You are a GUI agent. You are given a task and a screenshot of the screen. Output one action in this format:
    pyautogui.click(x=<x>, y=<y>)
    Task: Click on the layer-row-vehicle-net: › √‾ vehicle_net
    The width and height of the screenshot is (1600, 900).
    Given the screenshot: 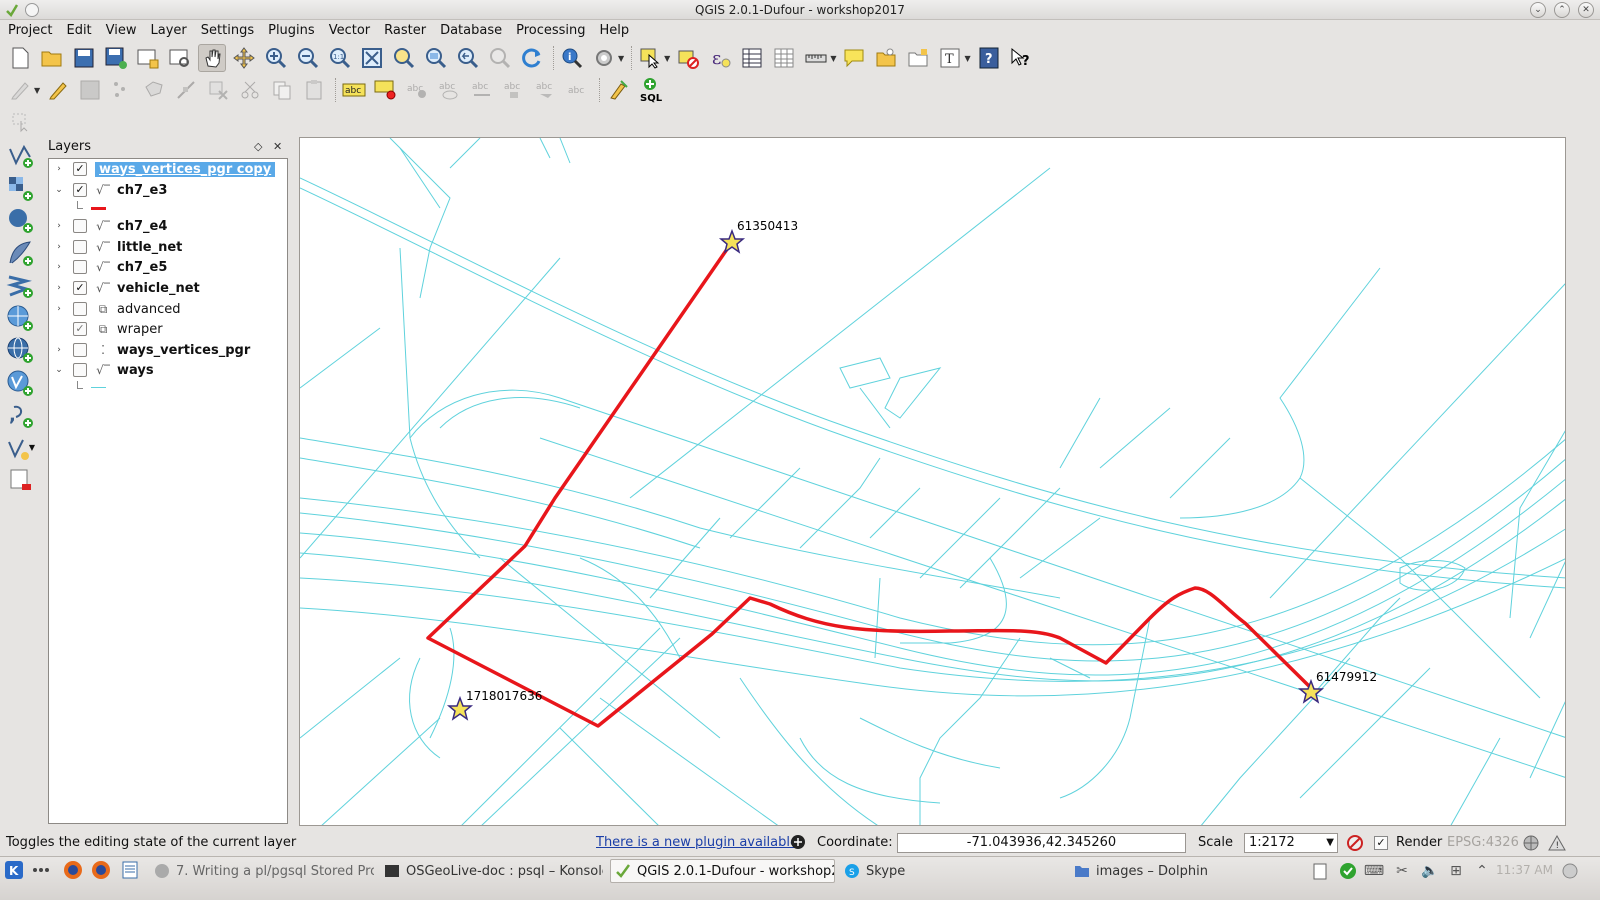 What is the action you would take?
    pyautogui.click(x=168, y=288)
    